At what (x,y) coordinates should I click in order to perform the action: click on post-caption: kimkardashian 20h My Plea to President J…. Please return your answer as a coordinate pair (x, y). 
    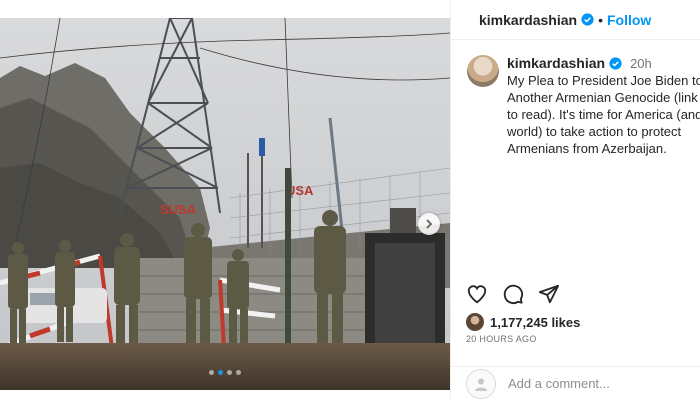
    Looking at the image, I should click on (583, 106).